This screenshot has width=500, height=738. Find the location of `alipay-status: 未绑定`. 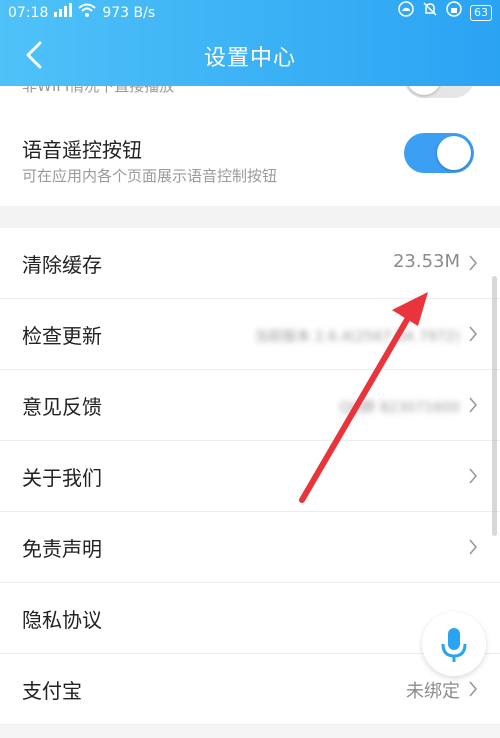

alipay-status: 未绑定 is located at coordinates (433, 691).